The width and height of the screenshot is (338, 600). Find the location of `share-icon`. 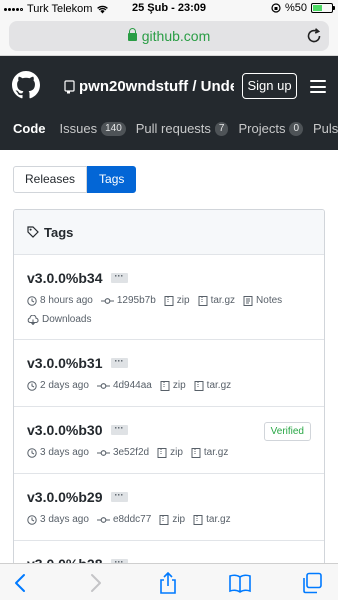

share-icon is located at coordinates (168, 583).